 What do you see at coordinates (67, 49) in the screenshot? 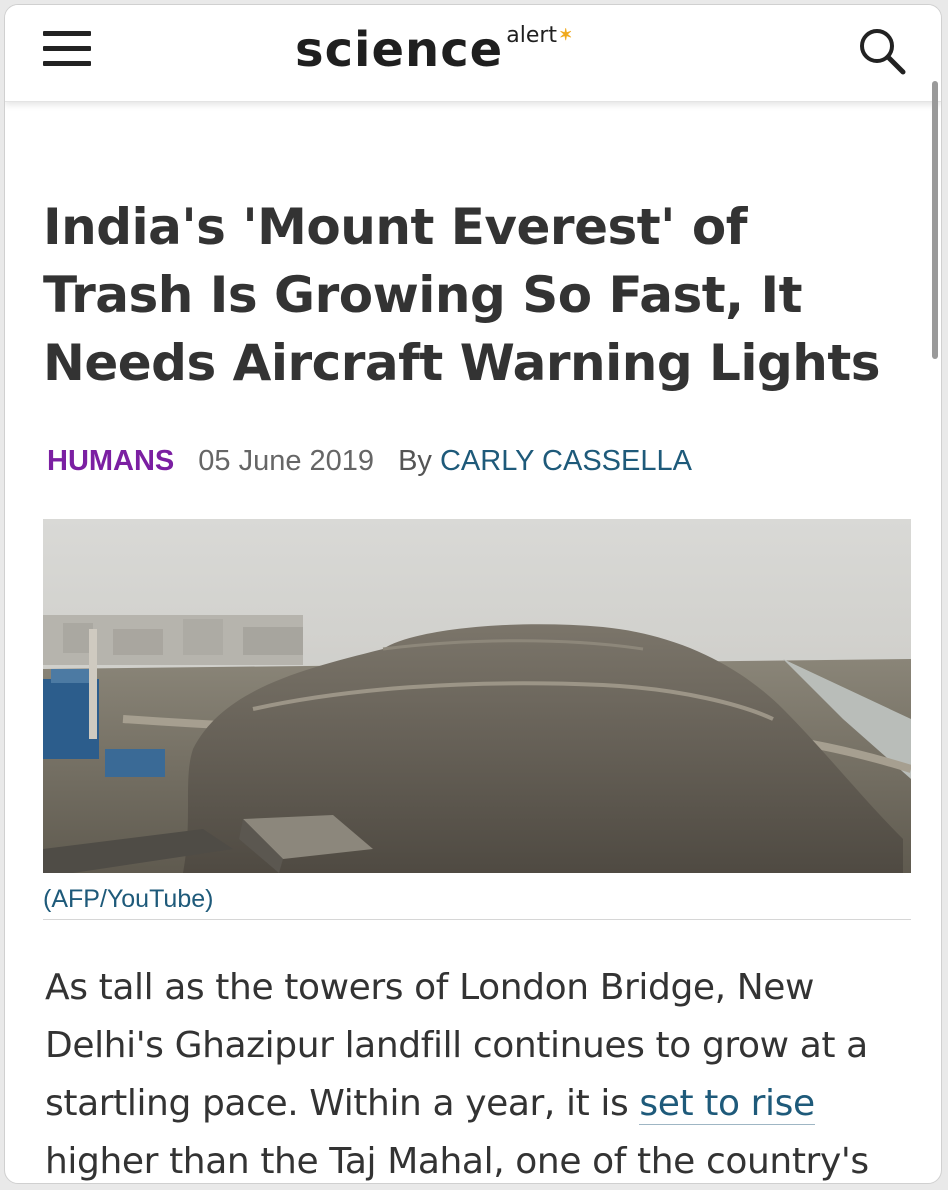
I see `hamburger-menu-icon` at bounding box center [67, 49].